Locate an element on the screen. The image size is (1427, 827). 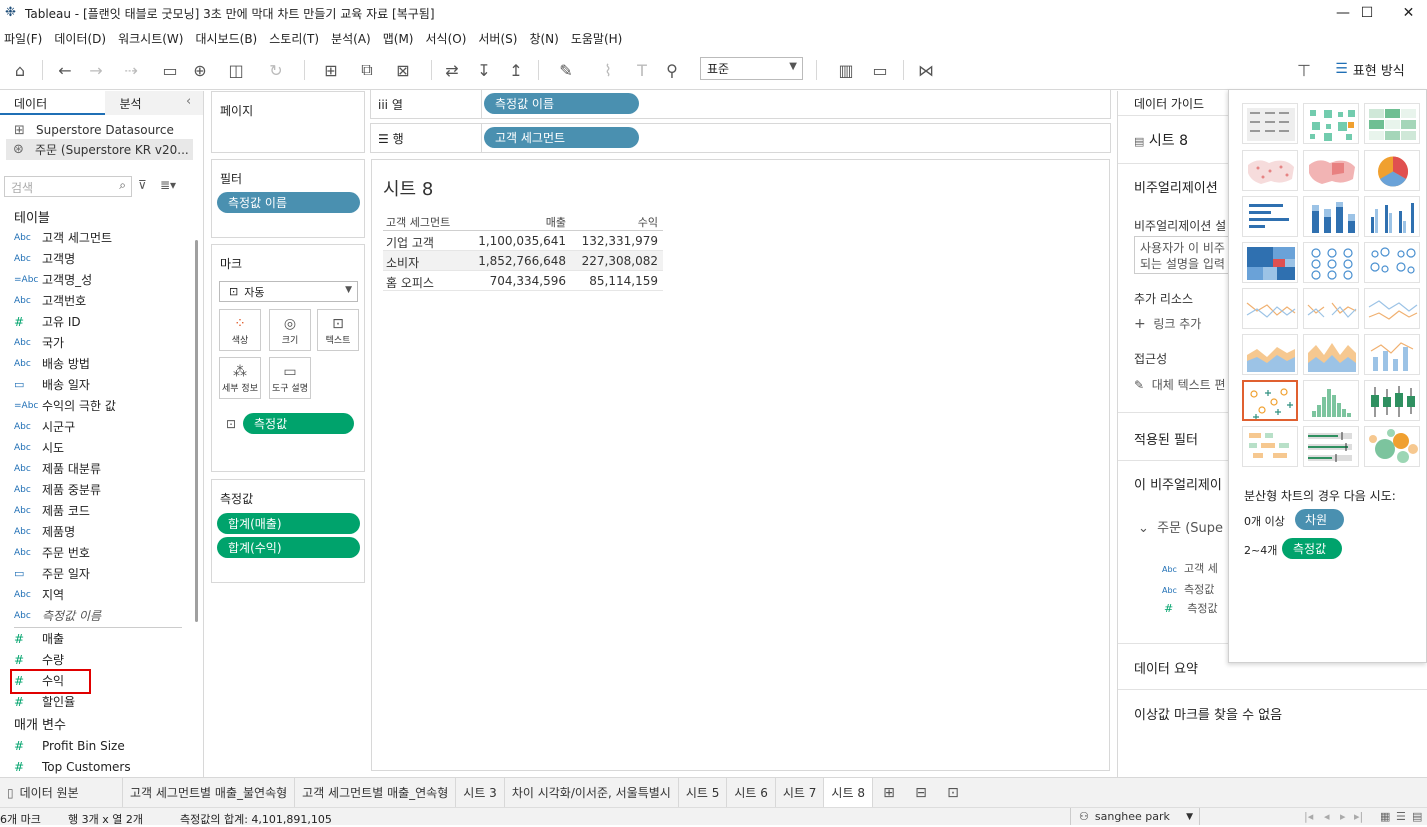
dimension-item: Abc 제품 대분류 is located at coordinates (99, 468).